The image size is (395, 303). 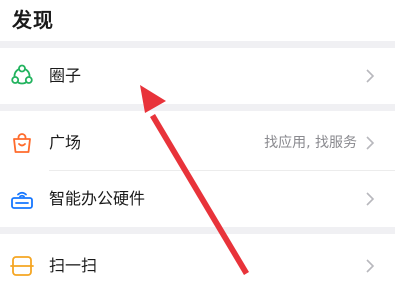 What do you see at coordinates (22, 76) in the screenshot?
I see `circle-network-icon` at bounding box center [22, 76].